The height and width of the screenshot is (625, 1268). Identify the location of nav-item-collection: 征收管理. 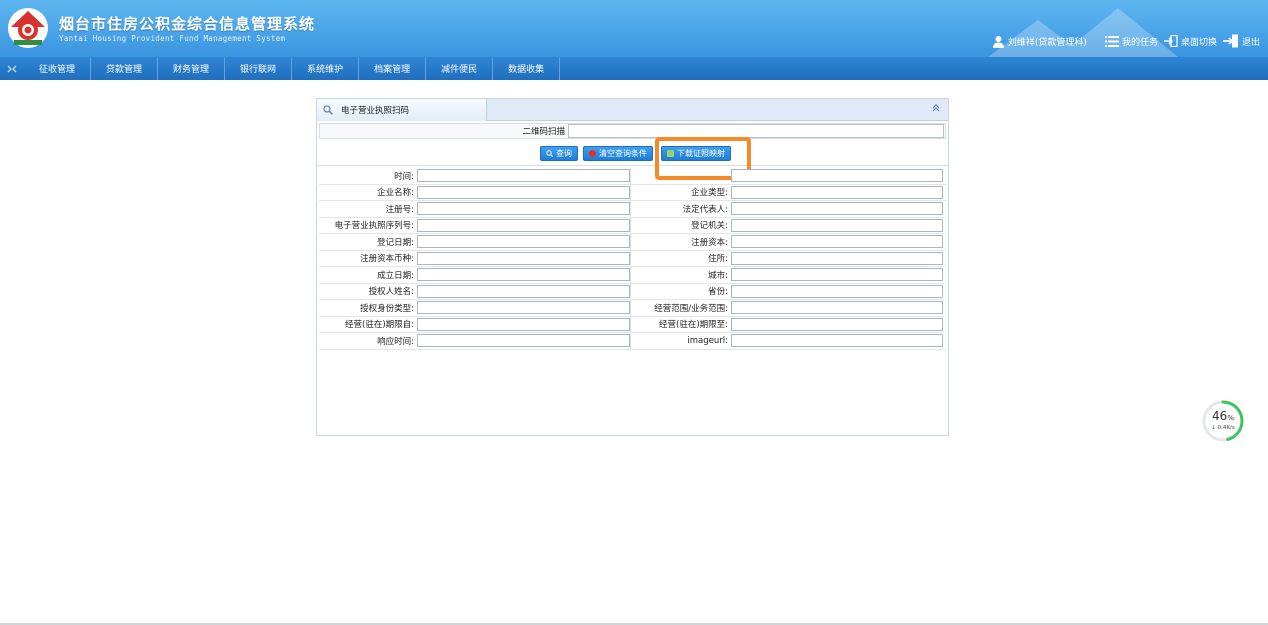
(58, 68).